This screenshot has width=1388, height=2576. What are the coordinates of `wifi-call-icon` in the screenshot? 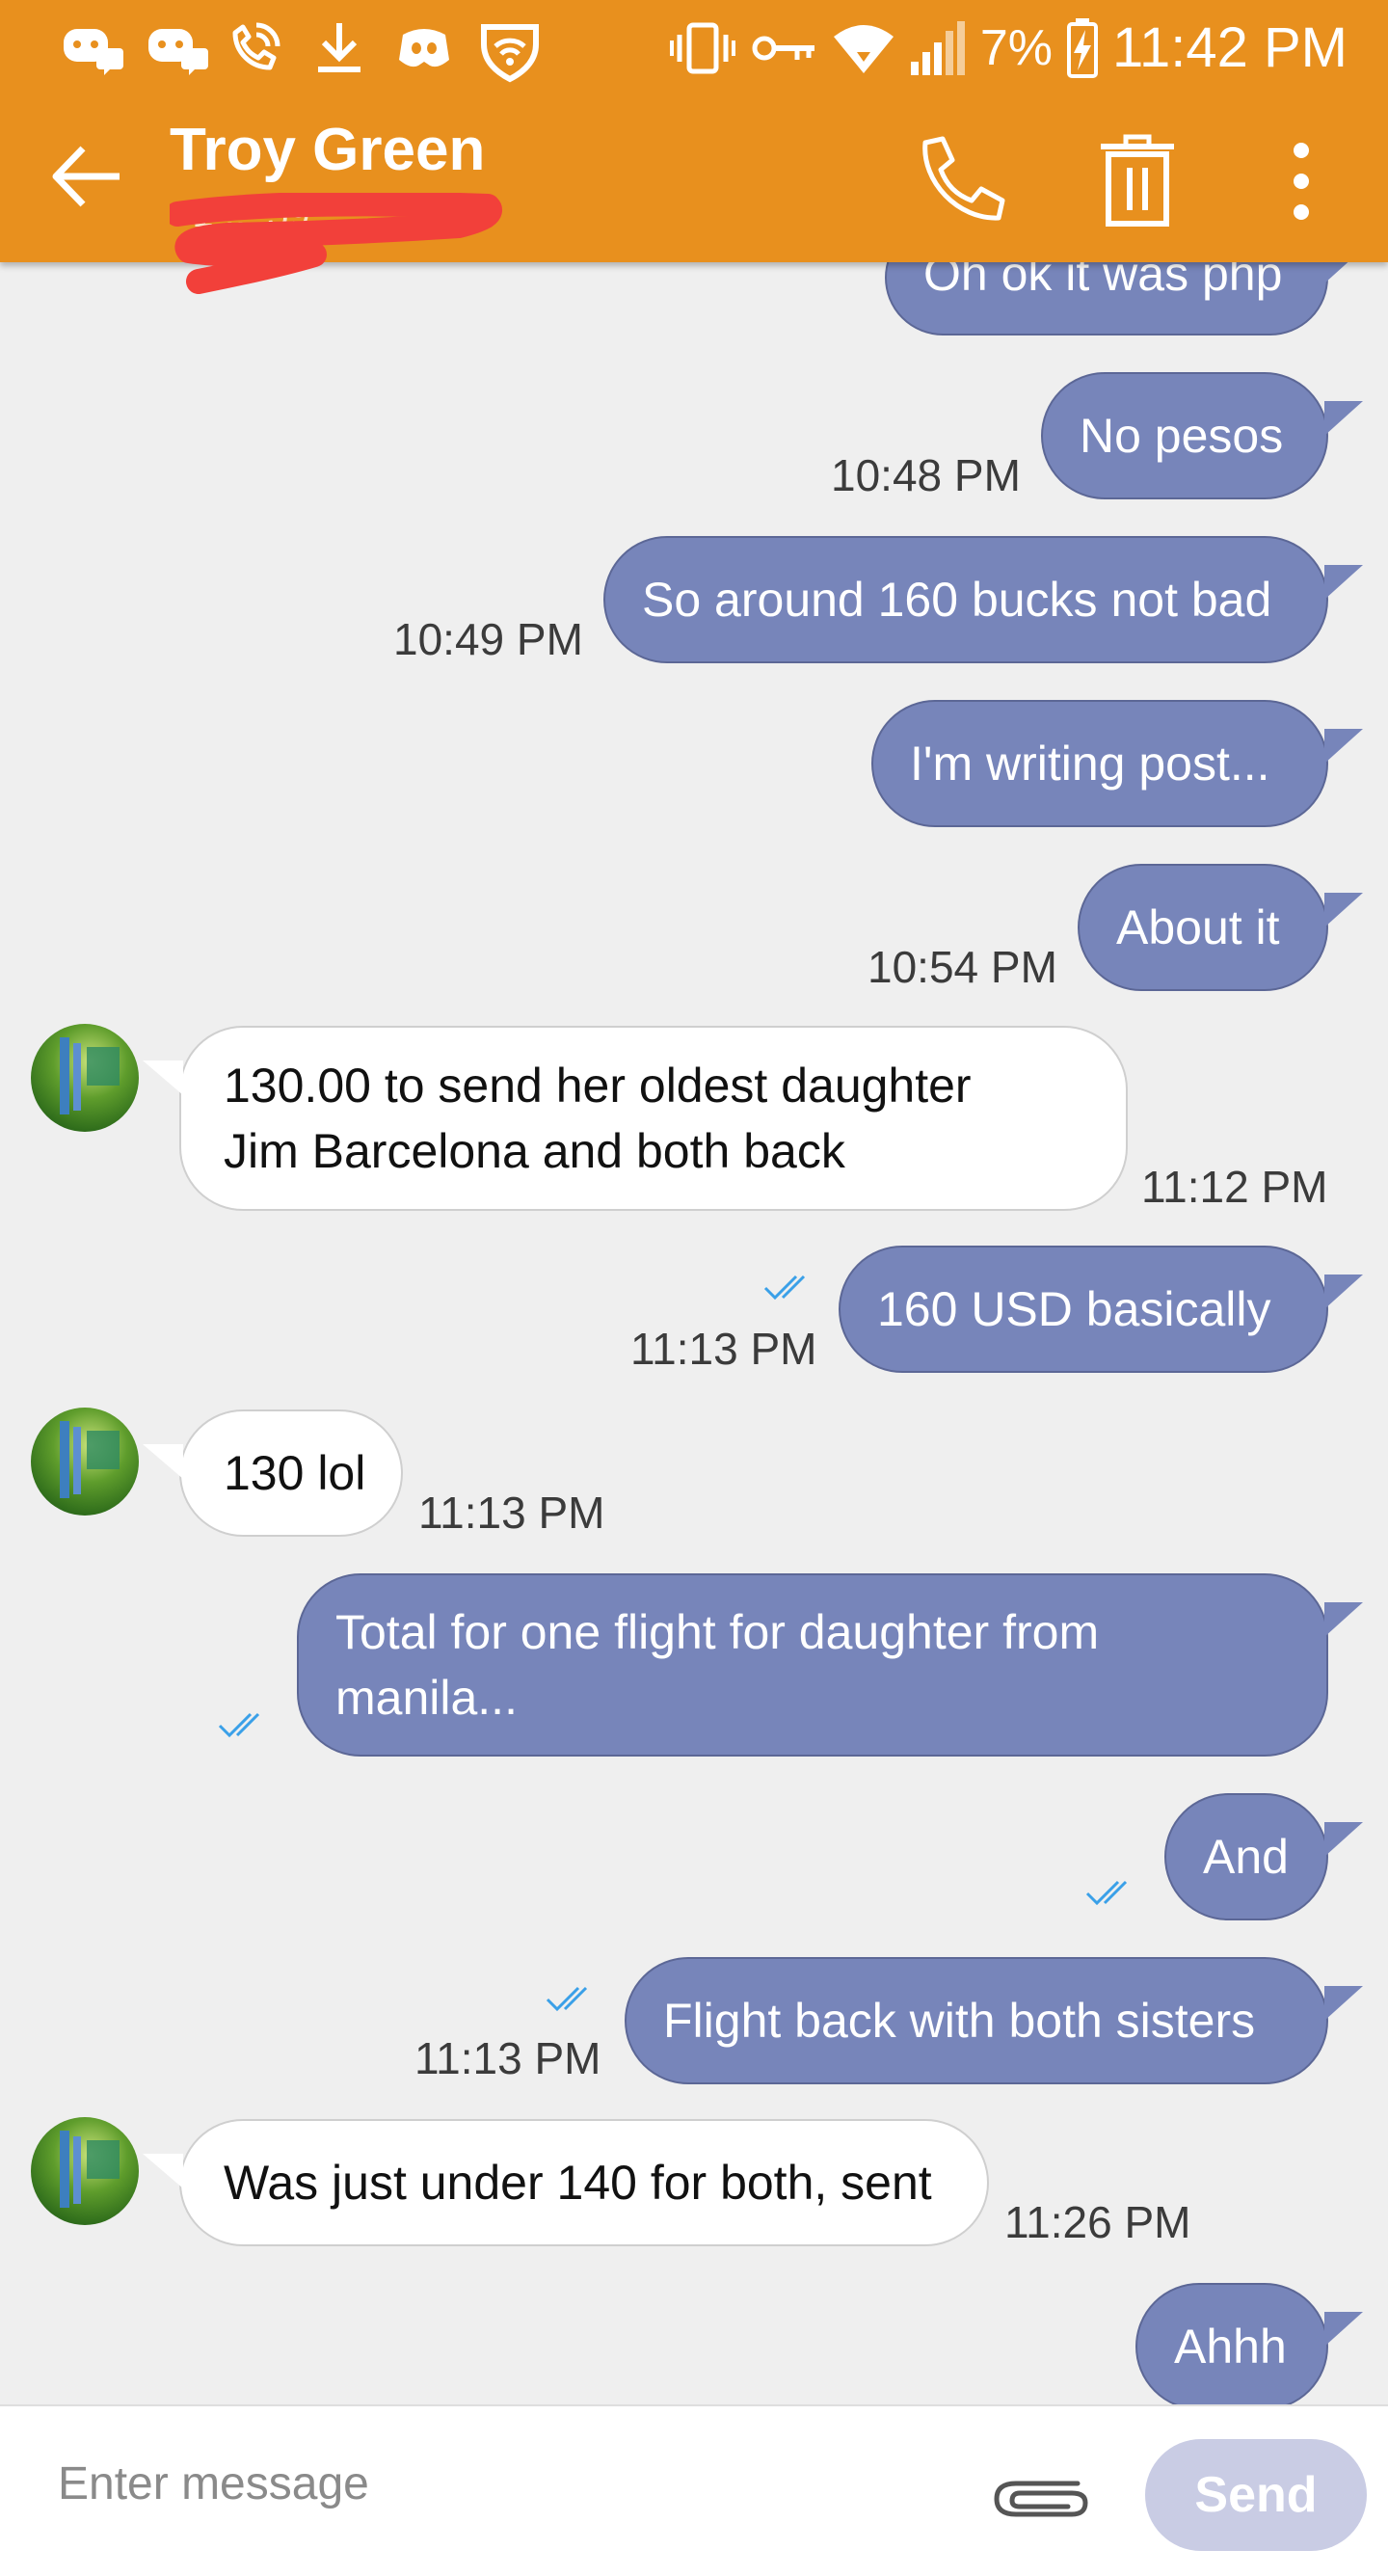 It's located at (254, 48).